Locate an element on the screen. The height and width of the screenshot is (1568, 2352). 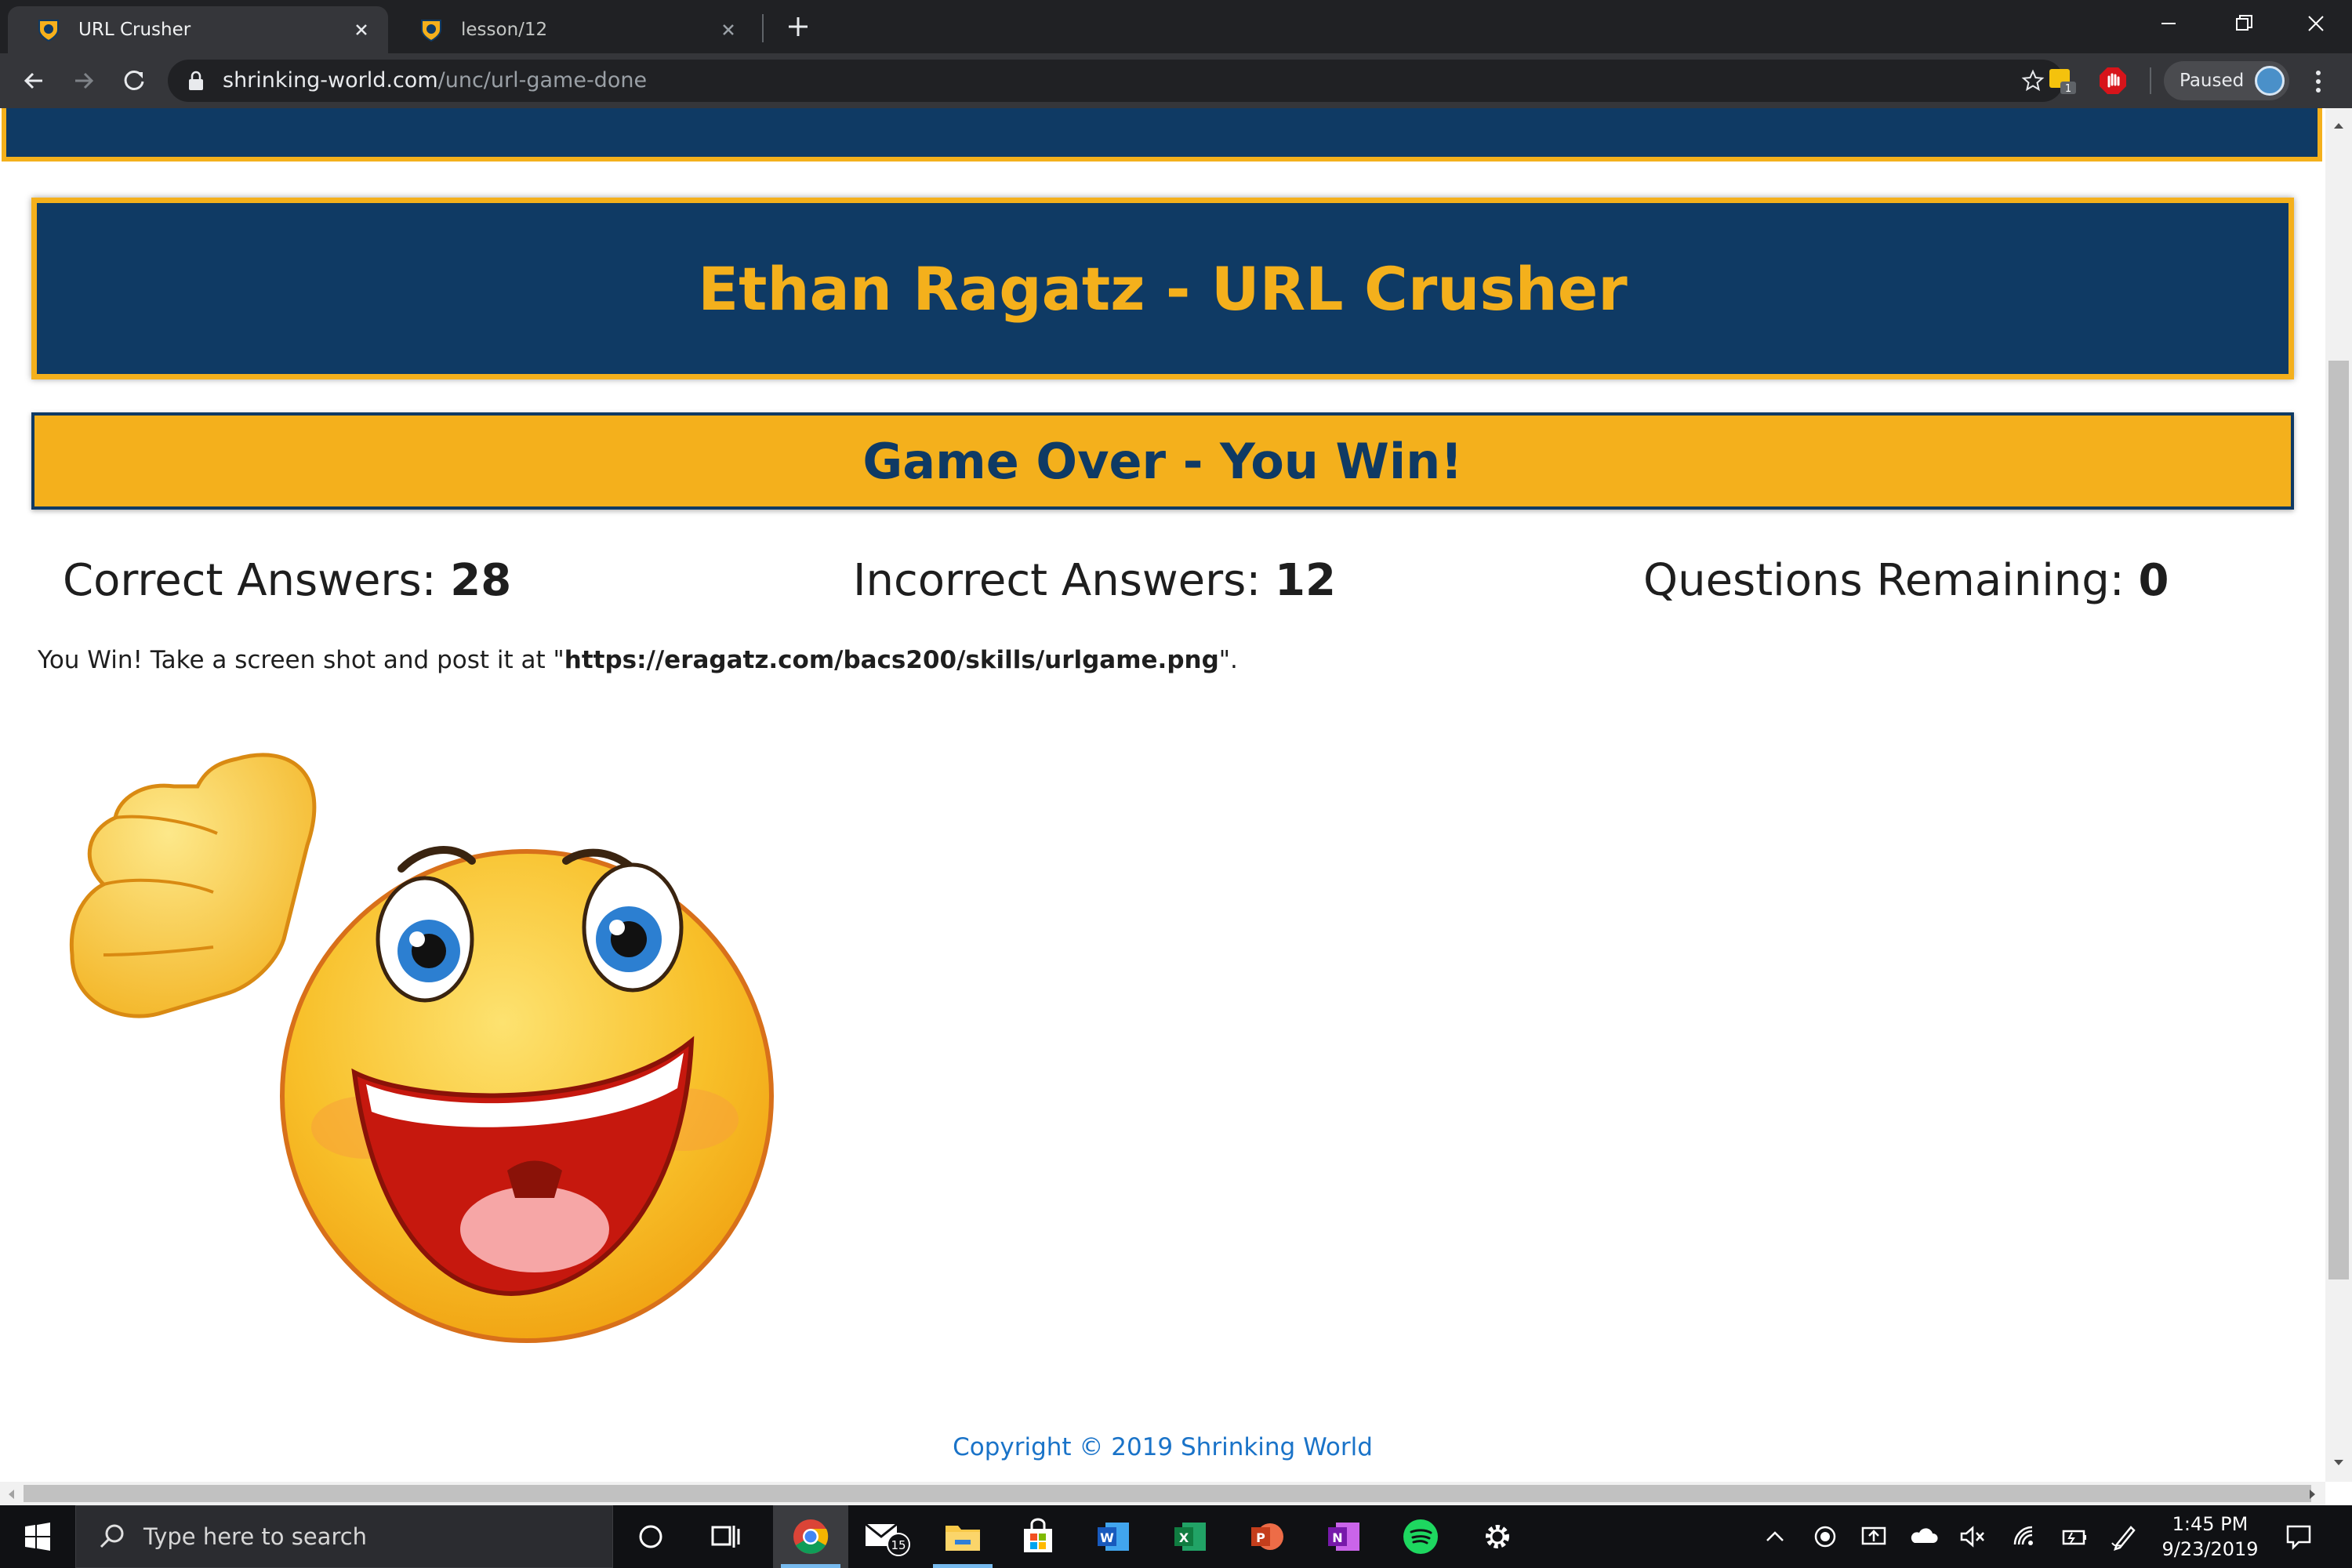
svg-text: W is located at coordinates (1107, 1537).